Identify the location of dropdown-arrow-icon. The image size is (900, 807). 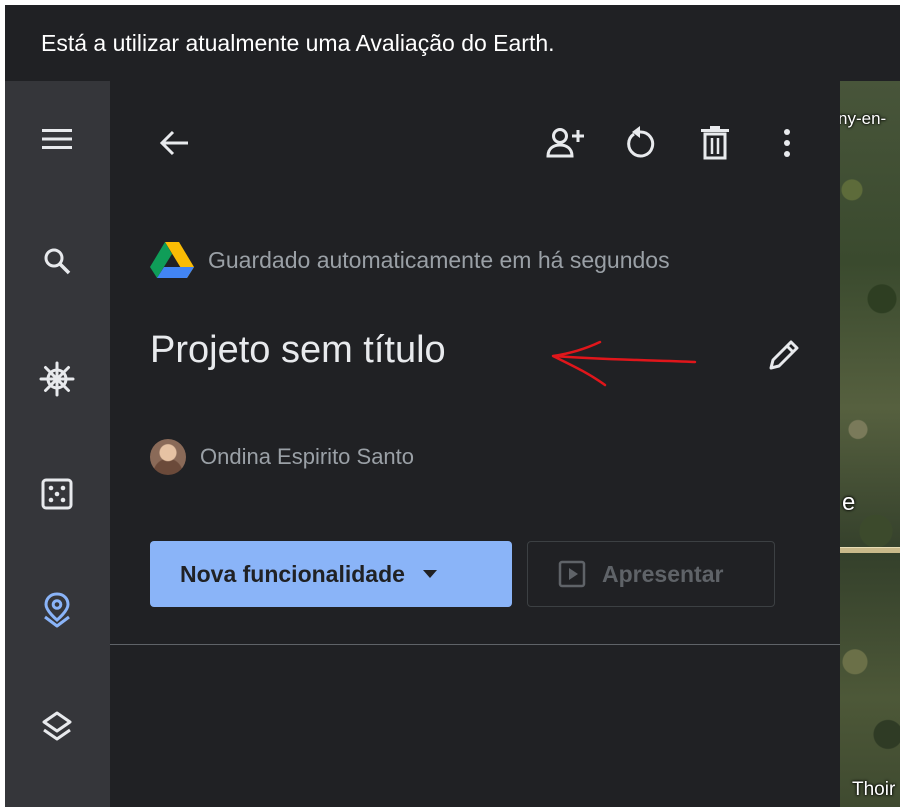
(429, 574).